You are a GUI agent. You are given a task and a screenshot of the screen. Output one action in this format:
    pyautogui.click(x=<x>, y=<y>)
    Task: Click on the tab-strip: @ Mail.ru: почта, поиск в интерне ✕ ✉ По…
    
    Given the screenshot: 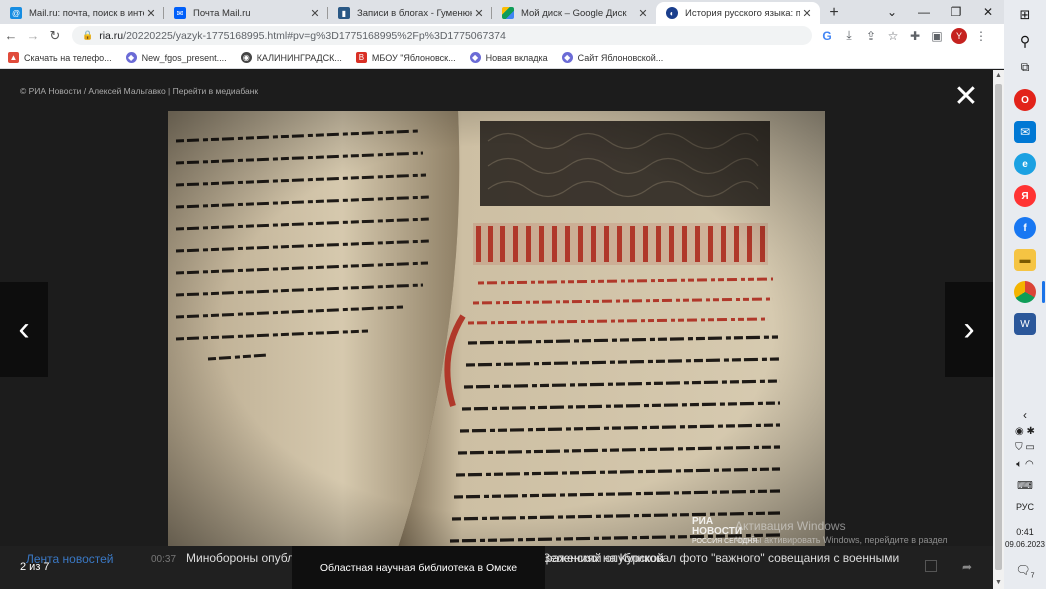 What is the action you would take?
    pyautogui.click(x=502, y=12)
    